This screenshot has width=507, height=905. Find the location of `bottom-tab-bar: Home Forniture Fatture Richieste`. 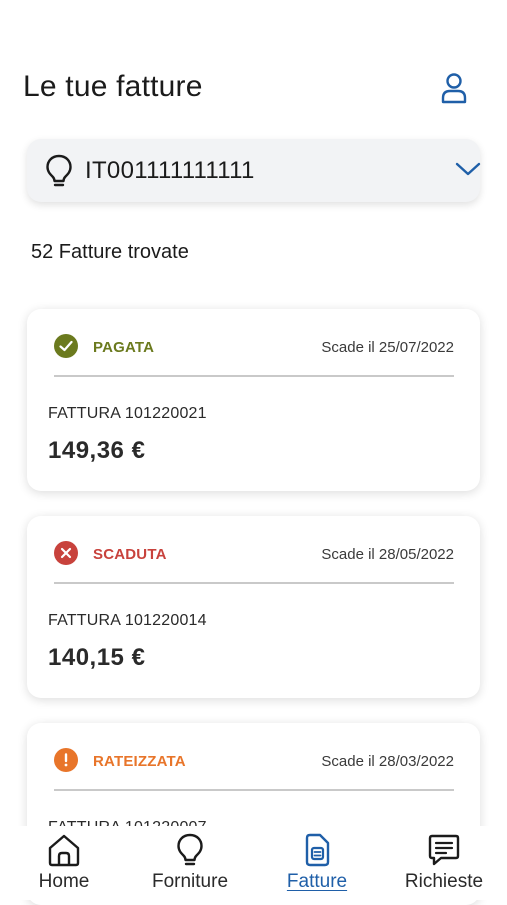

bottom-tab-bar: Home Forniture Fatture Richieste is located at coordinates (253, 863).